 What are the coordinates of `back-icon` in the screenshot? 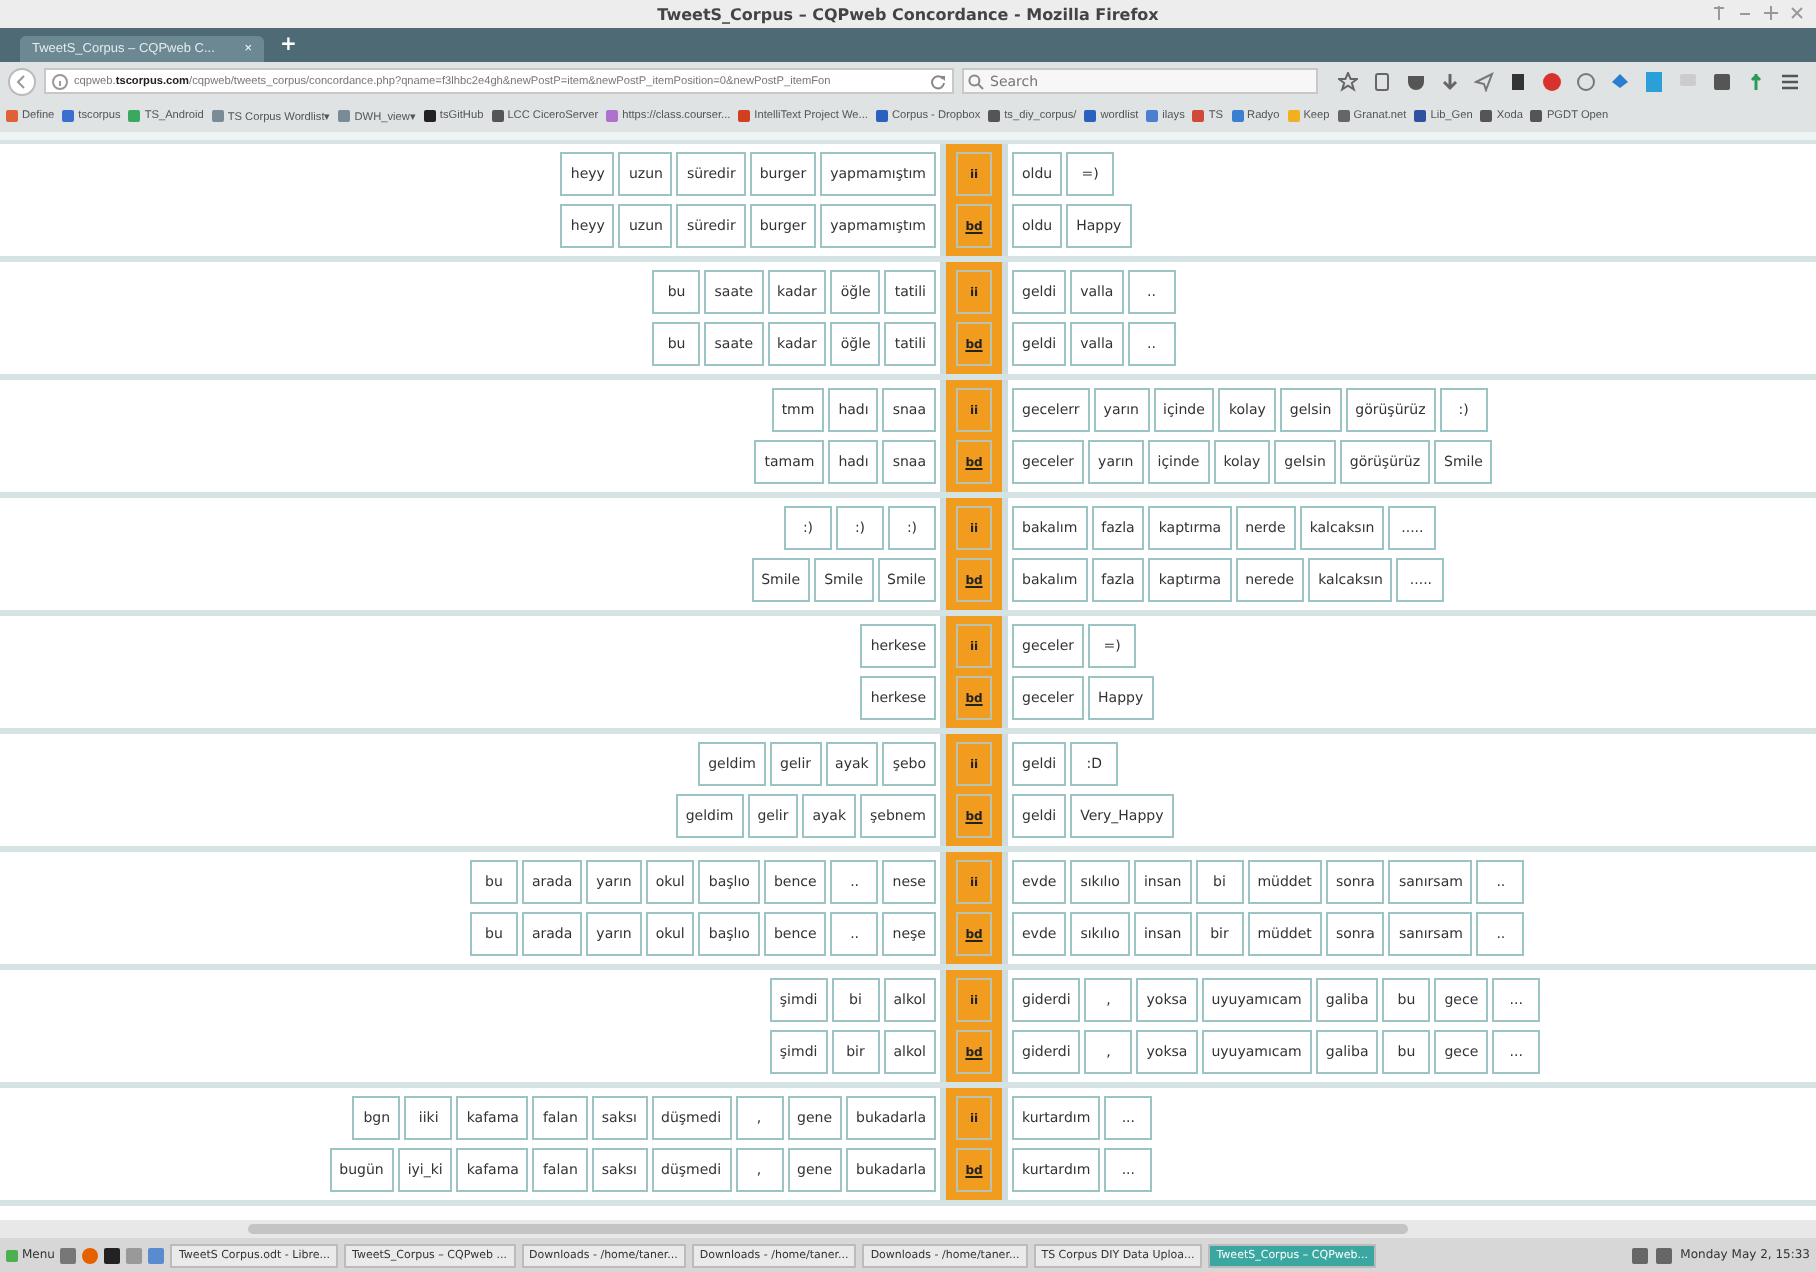 It's located at (22, 81).